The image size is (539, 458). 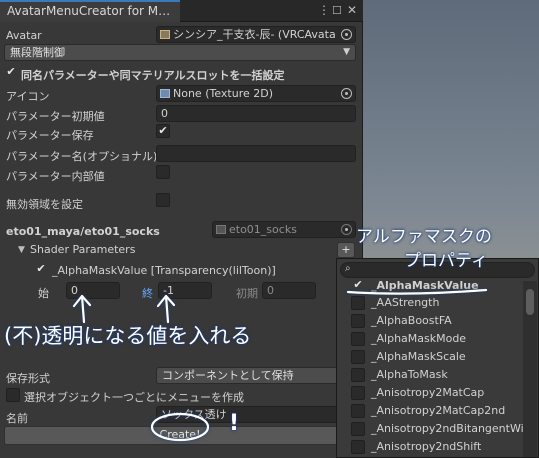 I want to click on annotation-exclaim: !, so click(x=234, y=423).